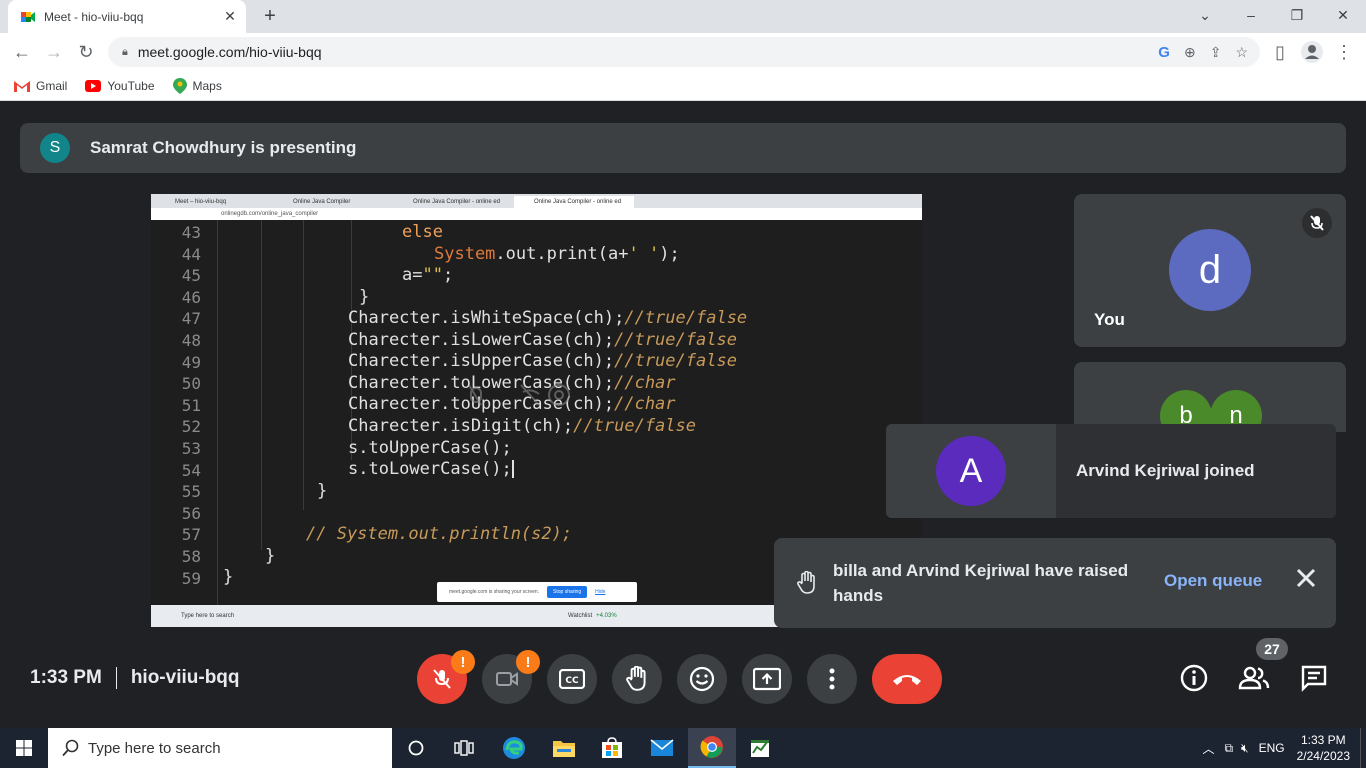 This screenshot has width=1366, height=768. I want to click on bookmark-youtube: YouTube, so click(120, 86).